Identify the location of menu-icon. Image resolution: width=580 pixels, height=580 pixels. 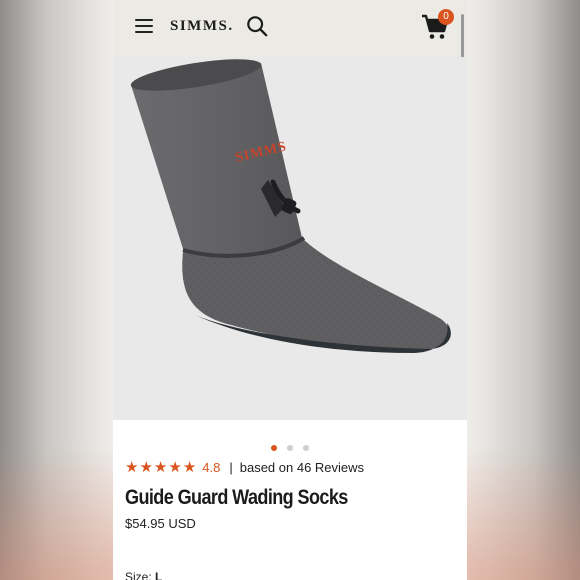
(144, 26).